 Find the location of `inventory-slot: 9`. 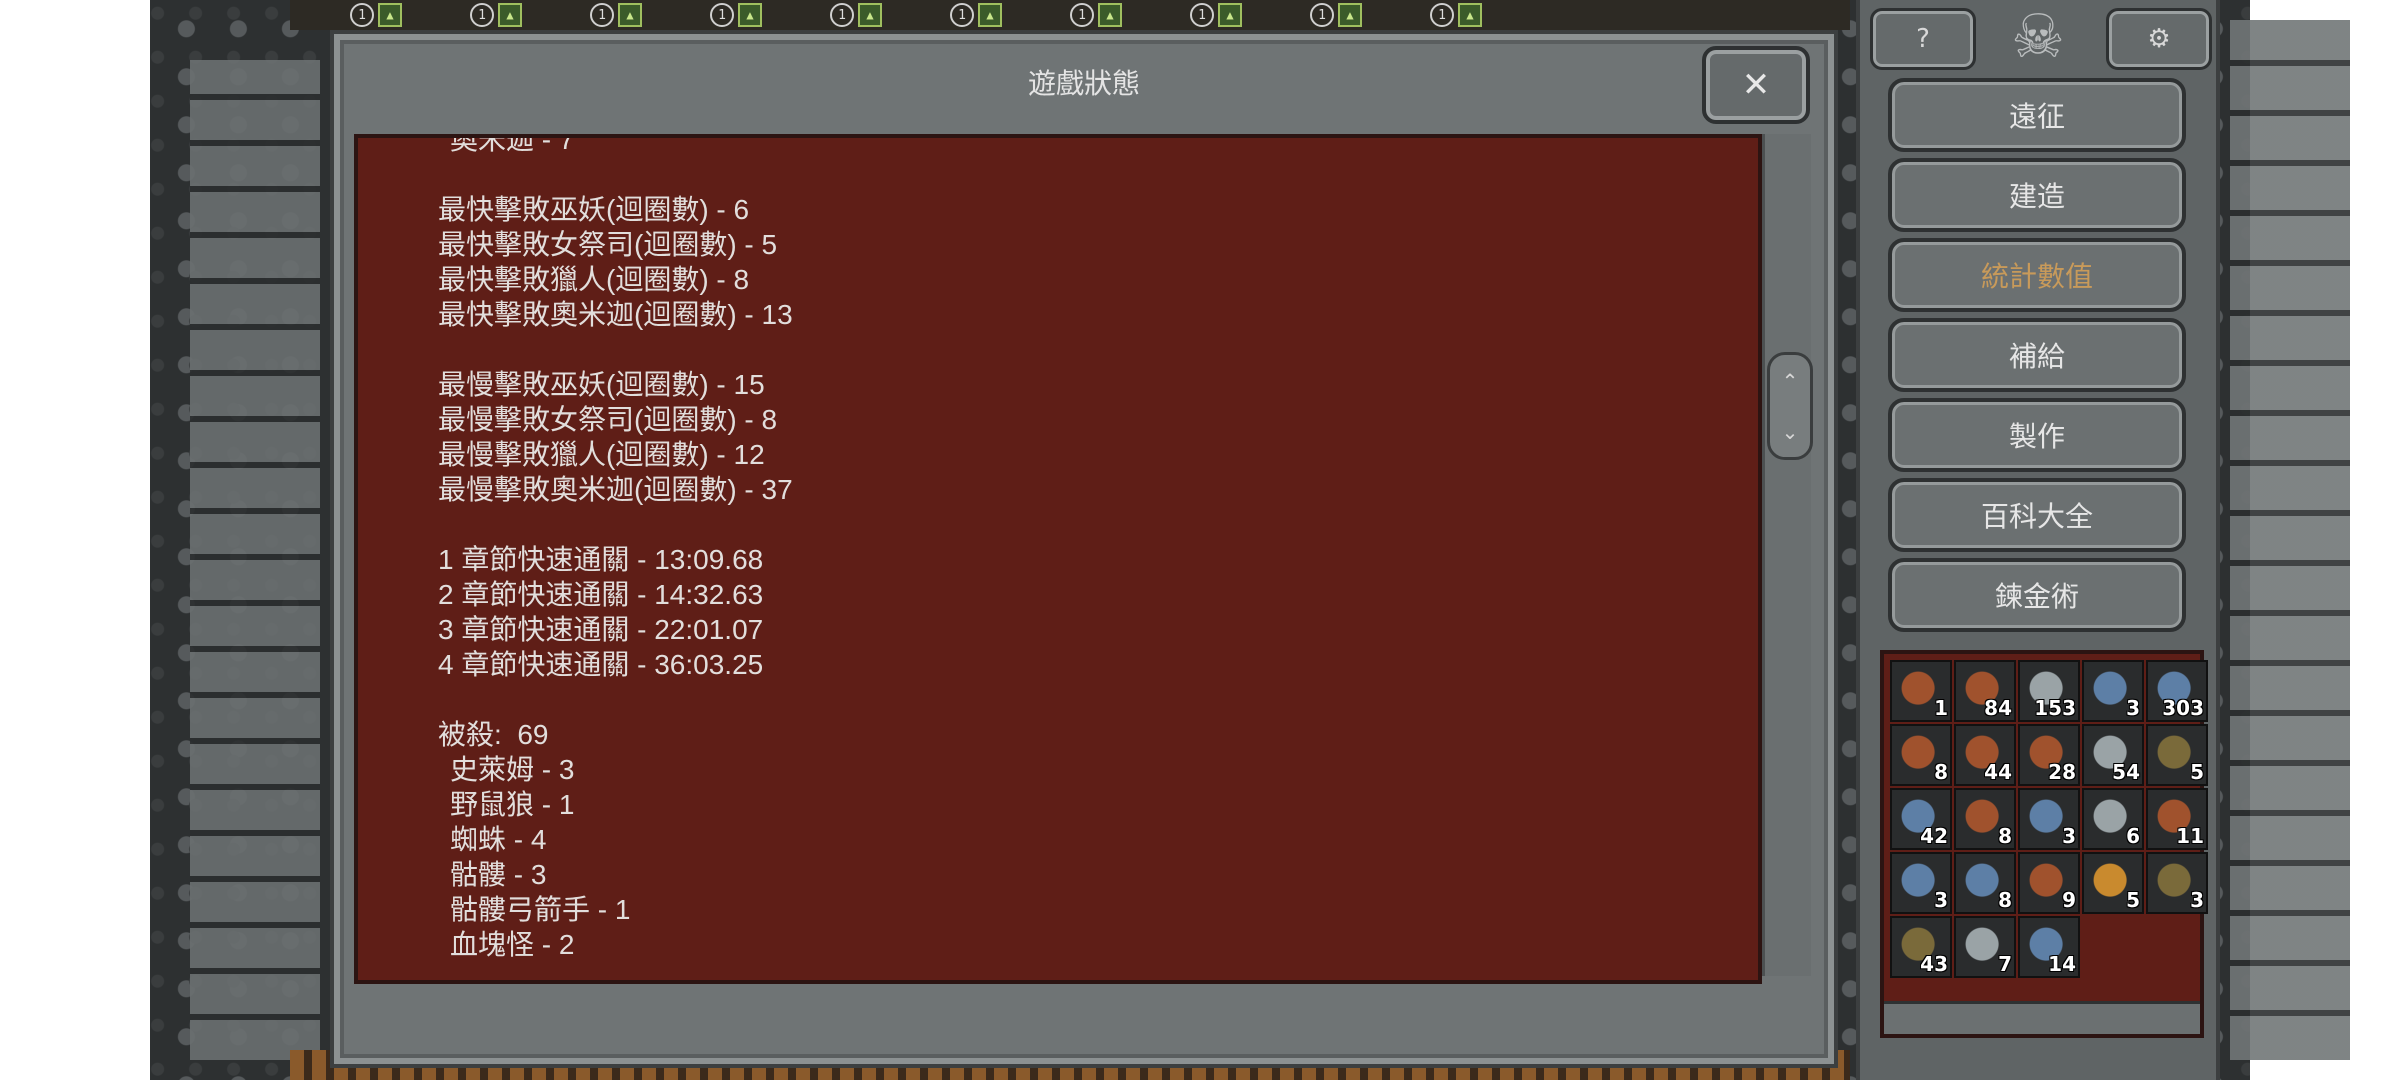

inventory-slot: 9 is located at coordinates (2049, 883).